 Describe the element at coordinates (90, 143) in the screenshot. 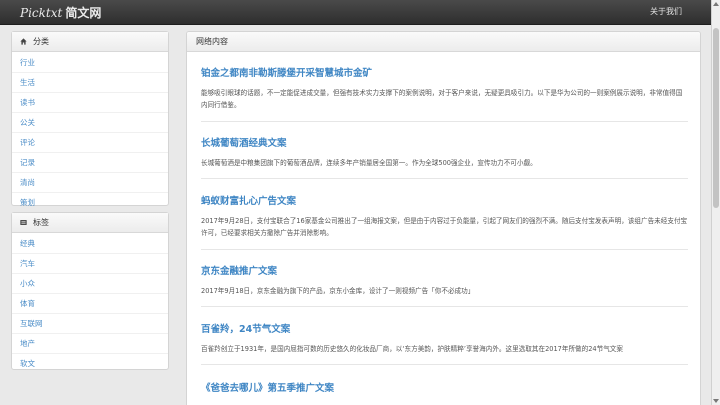

I see `category-item: 评论` at that location.